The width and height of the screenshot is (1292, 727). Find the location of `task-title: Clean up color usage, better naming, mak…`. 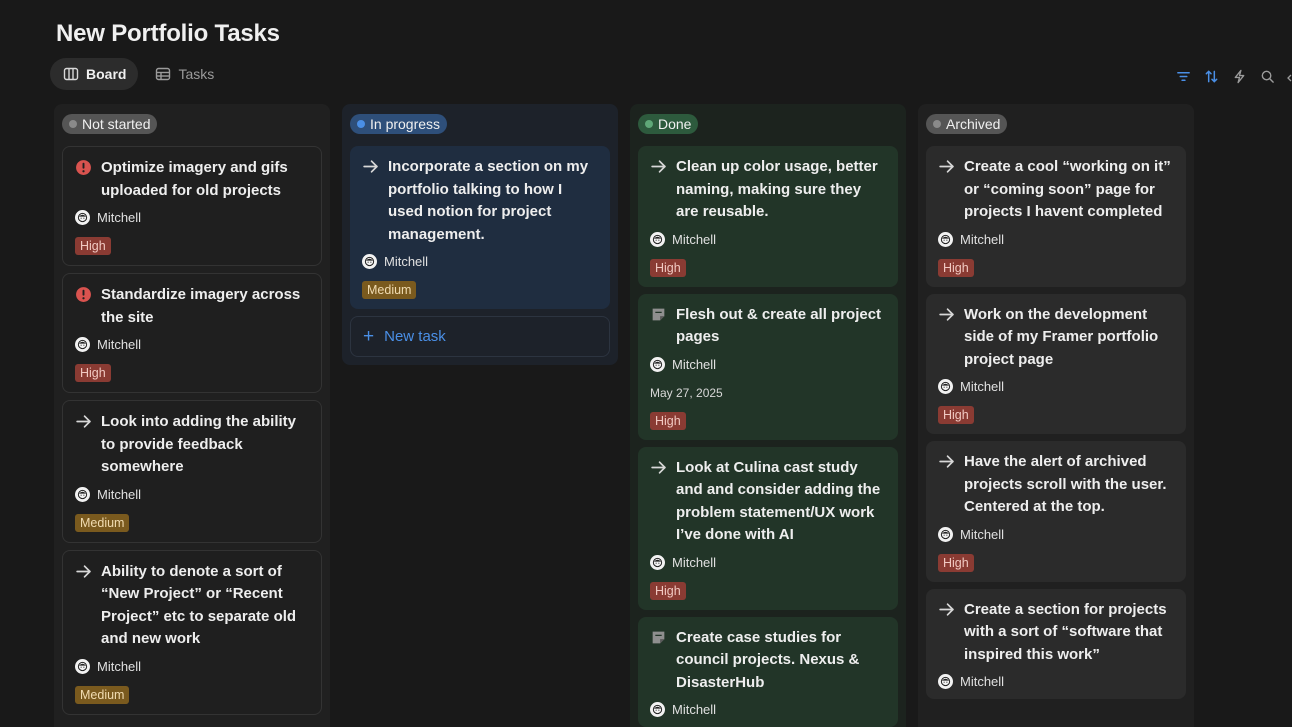

task-title: Clean up color usage, better naming, mak… is located at coordinates (777, 189).